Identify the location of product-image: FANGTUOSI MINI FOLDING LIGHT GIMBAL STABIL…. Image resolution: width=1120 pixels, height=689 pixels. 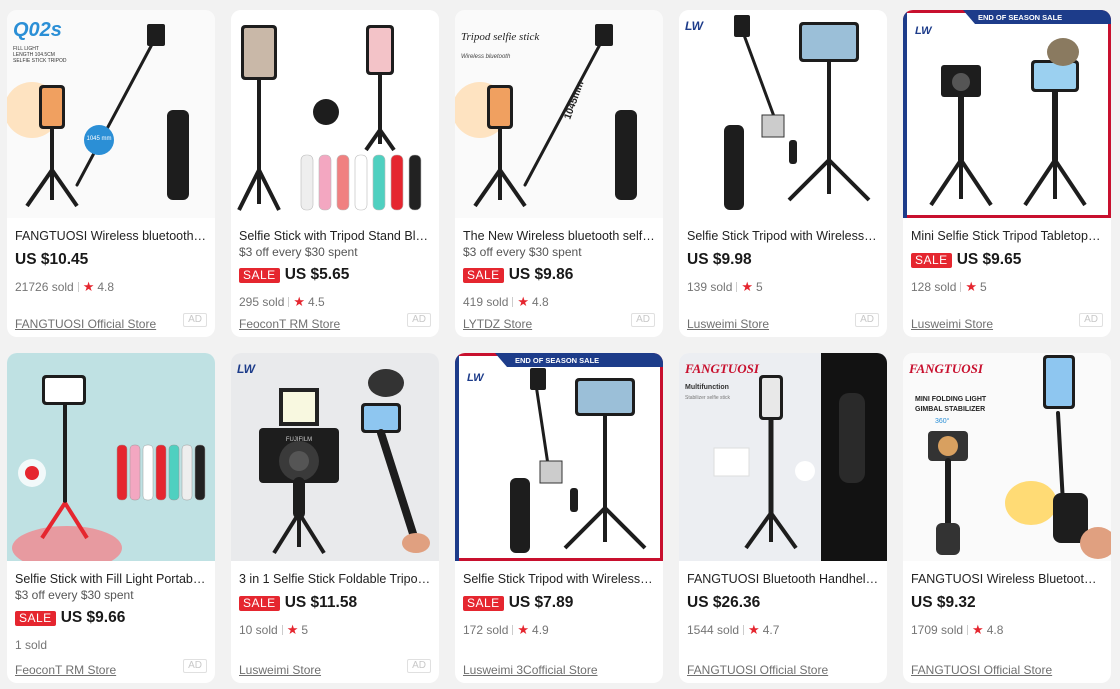
(1007, 457).